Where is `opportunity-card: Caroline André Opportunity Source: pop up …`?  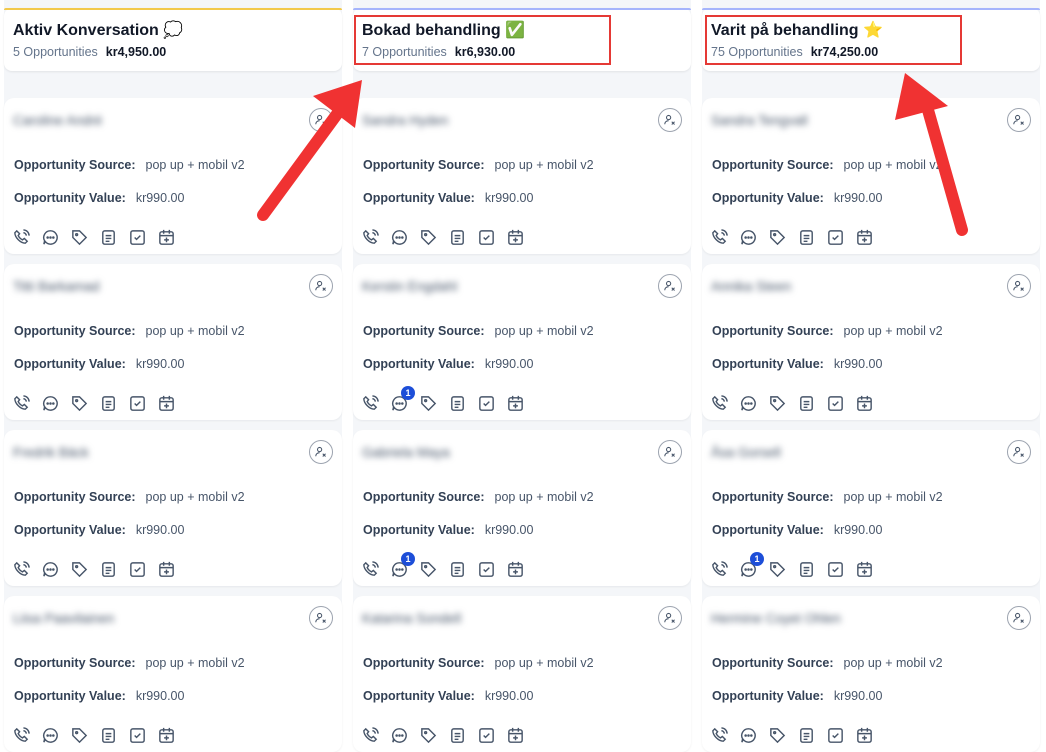 opportunity-card: Caroline André Opportunity Source: pop up … is located at coordinates (173, 176).